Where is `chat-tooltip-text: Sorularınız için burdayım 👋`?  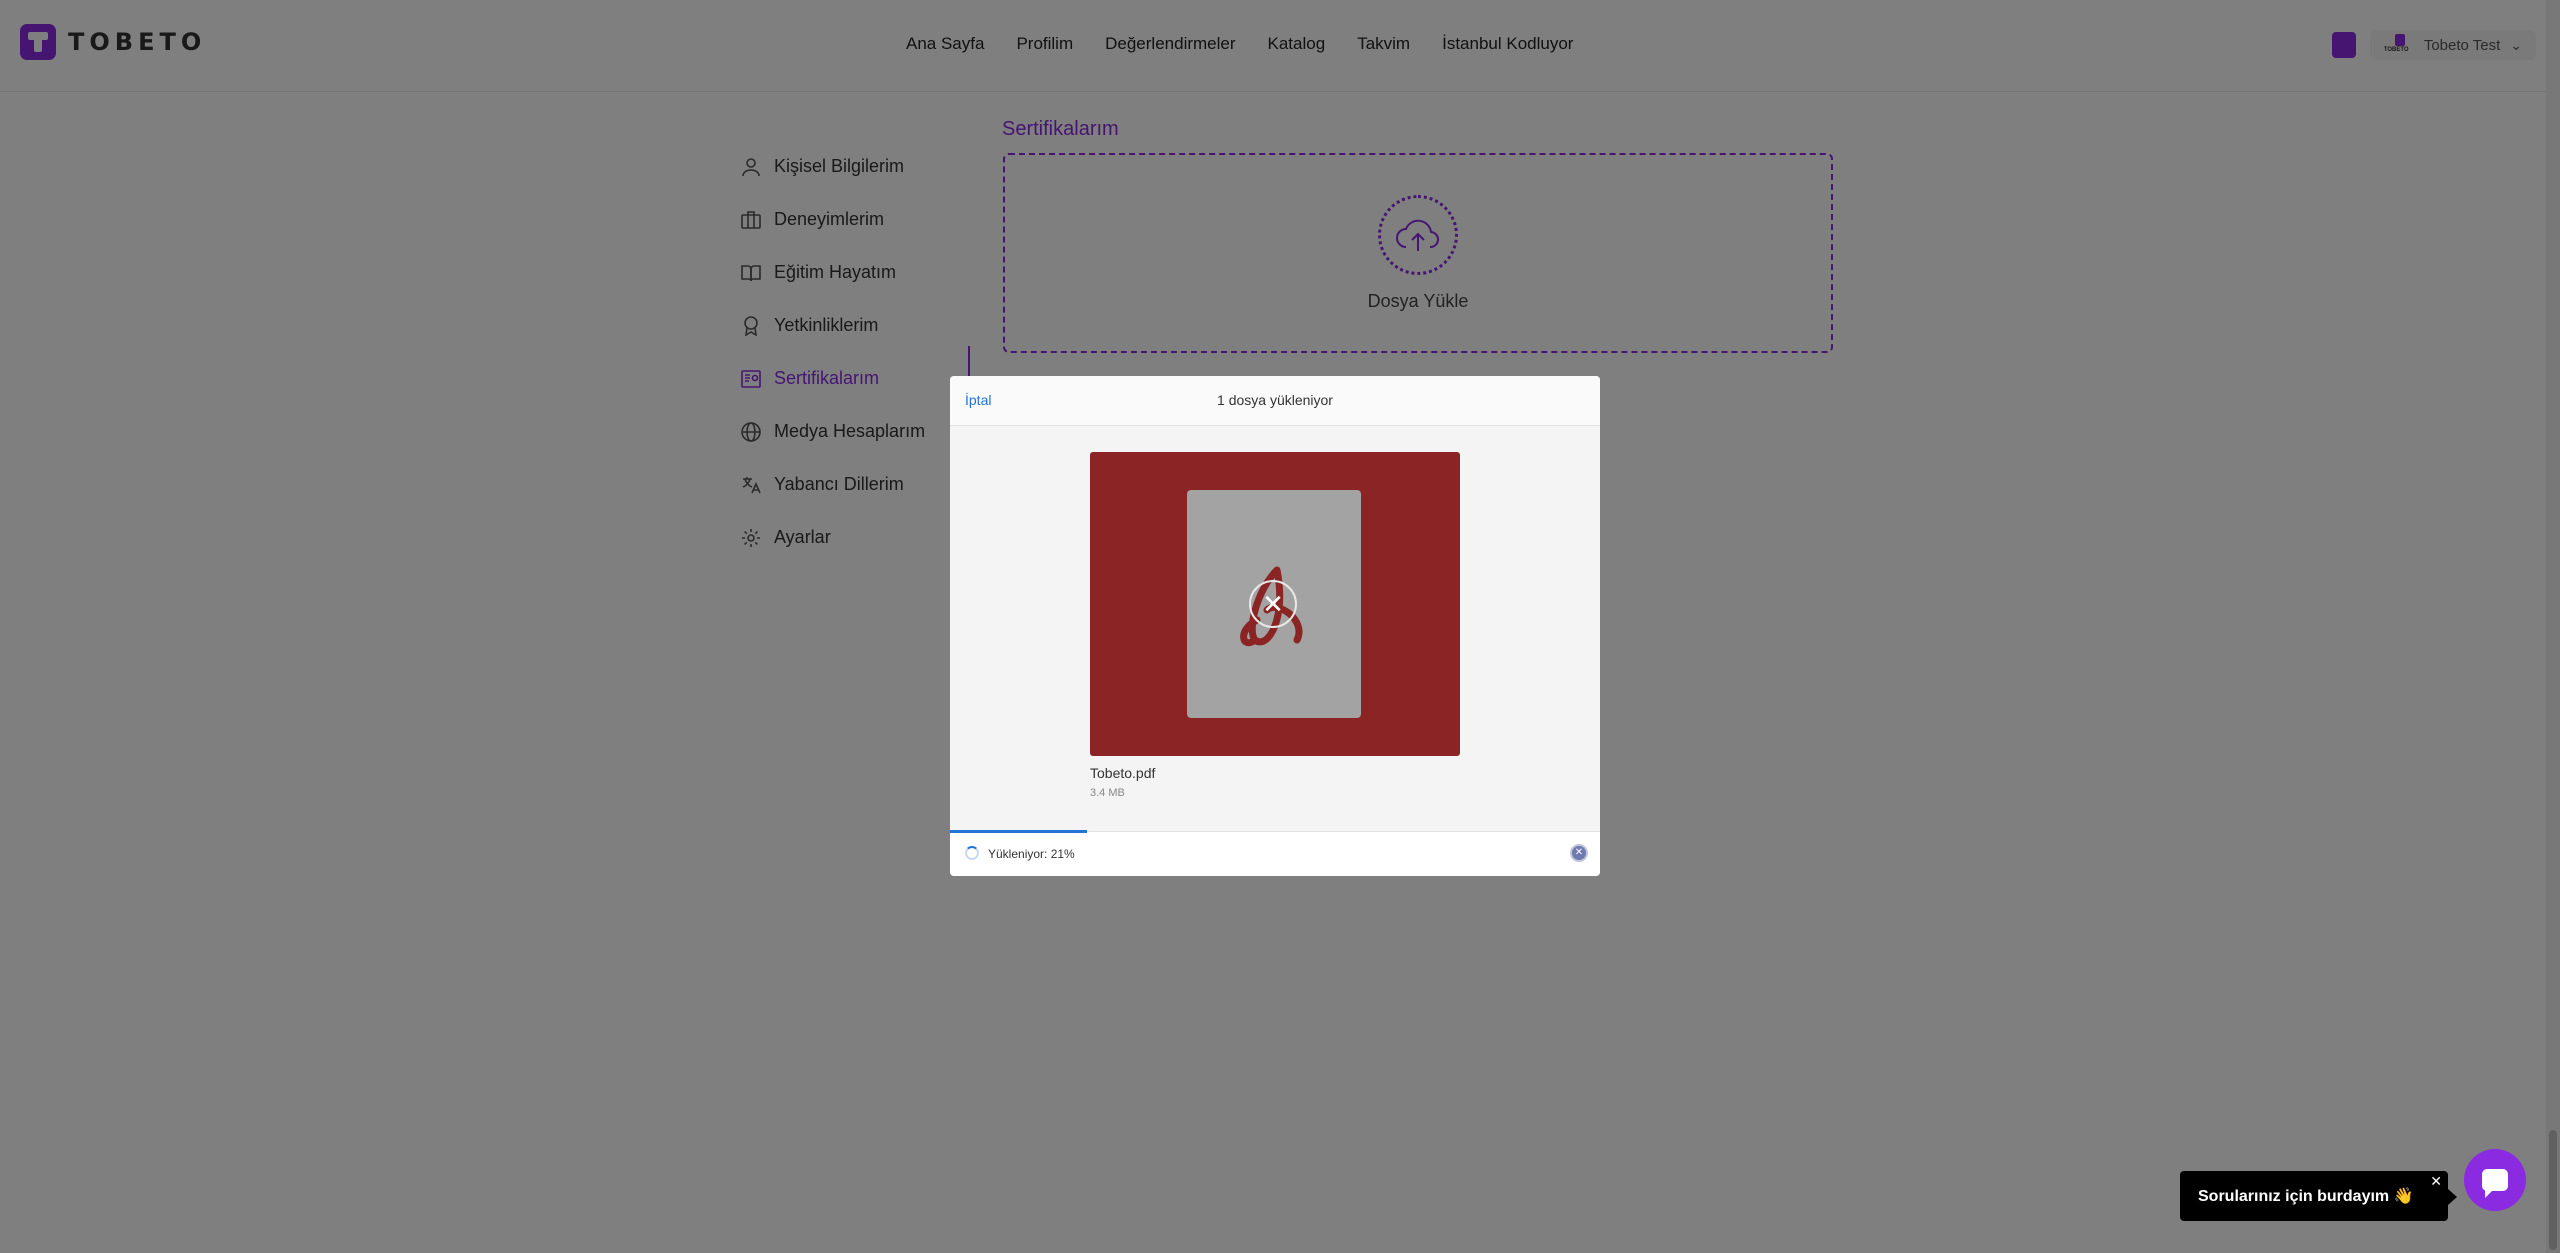
chat-tooltip-text: Sorularınız için burdayım 👋 is located at coordinates (2306, 1196).